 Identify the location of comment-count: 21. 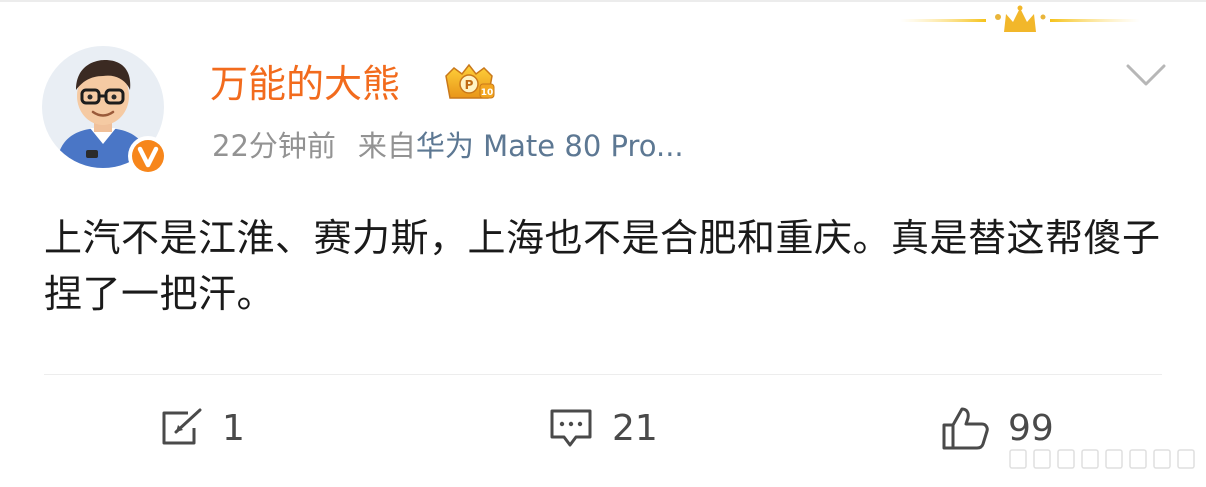
(635, 428).